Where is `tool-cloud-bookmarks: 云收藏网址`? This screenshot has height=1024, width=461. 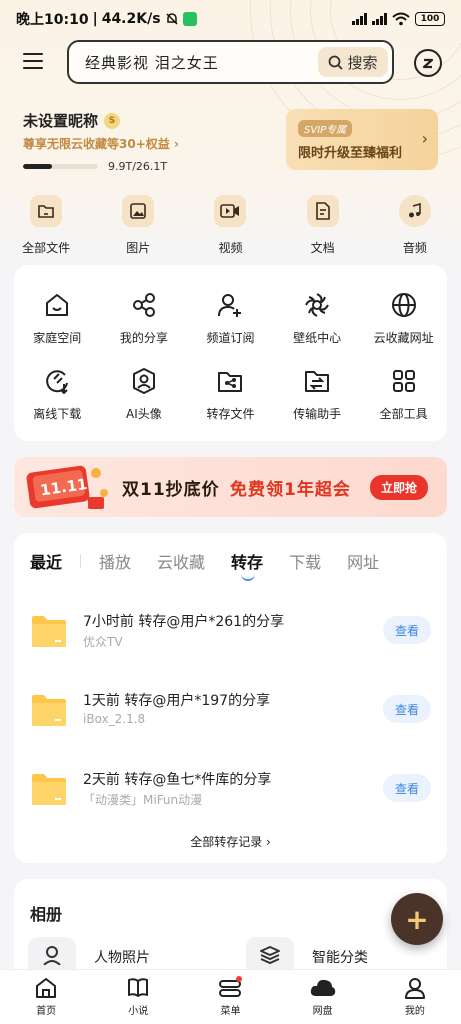
tool-cloud-bookmarks: 云收藏网址 is located at coordinates (403, 318).